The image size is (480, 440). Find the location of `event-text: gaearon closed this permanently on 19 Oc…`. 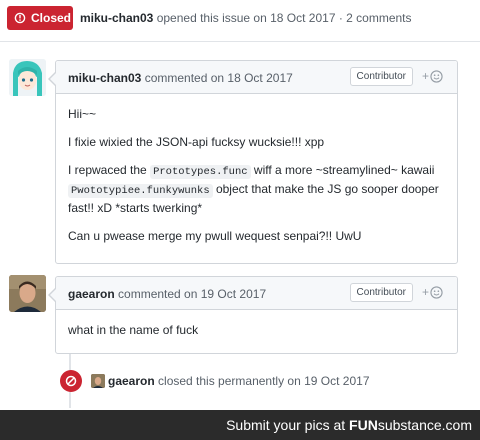

event-text: gaearon closed this permanently on 19 Oc… is located at coordinates (239, 381).